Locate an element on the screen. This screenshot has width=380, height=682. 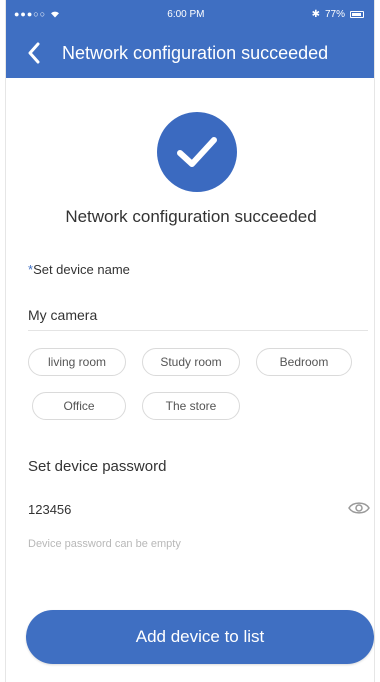
chip-study-room: Study room is located at coordinates (191, 362).